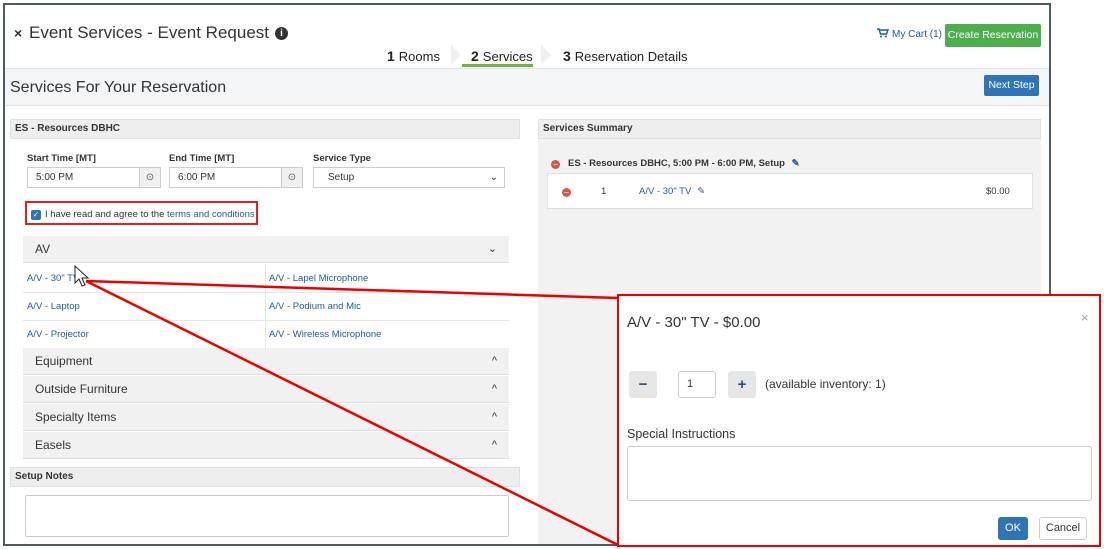 Image resolution: width=1104 pixels, height=549 pixels. What do you see at coordinates (82, 275) in the screenshot?
I see `cursor-icon` at bounding box center [82, 275].